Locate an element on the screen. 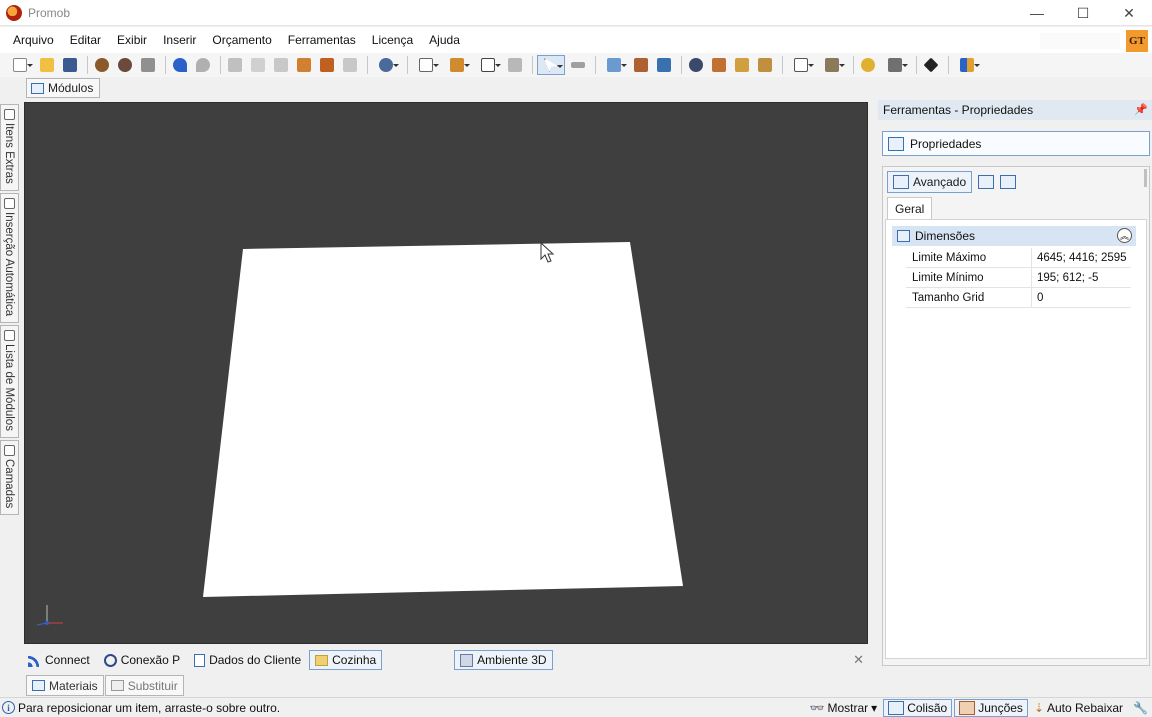 This screenshot has width=1152, height=717. side-tab-lista-de-modulos: Lista de Módulos is located at coordinates (9, 381).